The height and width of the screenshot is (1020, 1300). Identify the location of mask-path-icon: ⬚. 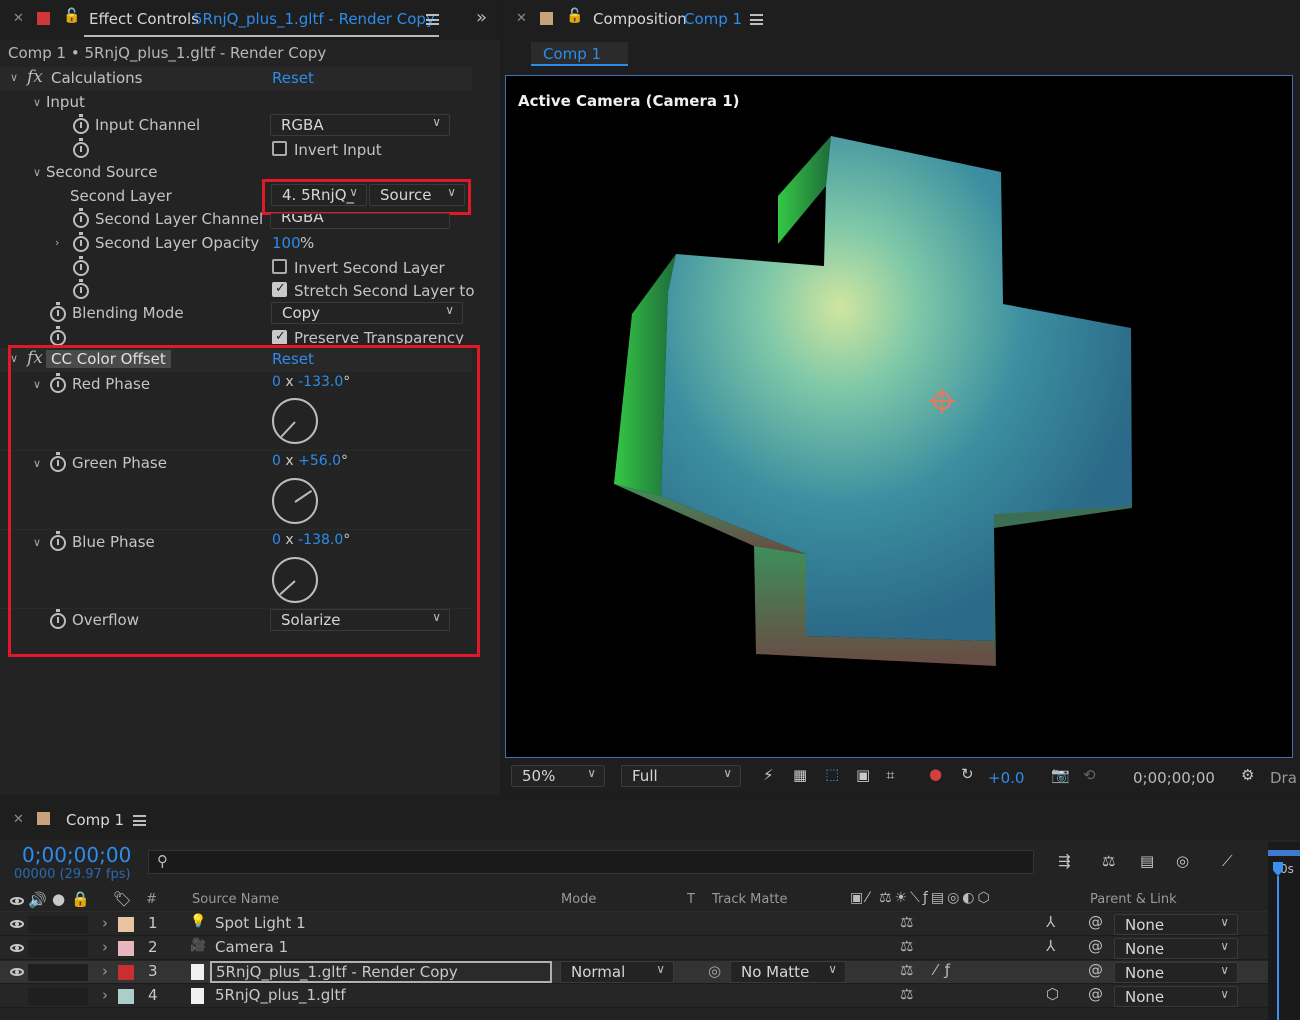
(832, 774).